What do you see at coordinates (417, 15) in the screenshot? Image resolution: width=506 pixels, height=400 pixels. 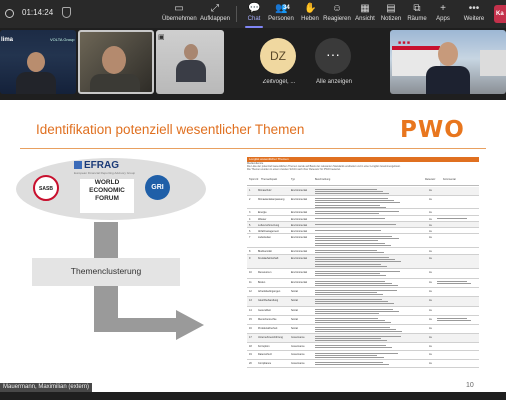 I see `rooms-button: ⧉ Räume` at bounding box center [417, 15].